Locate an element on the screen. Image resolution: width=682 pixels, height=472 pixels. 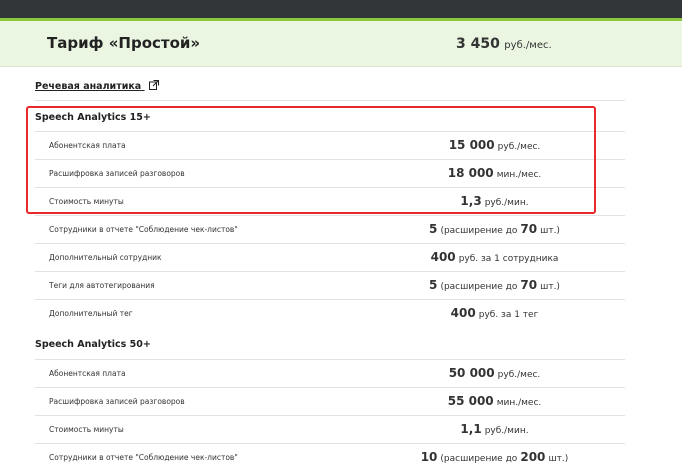
value-number: 18 000 is located at coordinates (470, 173).